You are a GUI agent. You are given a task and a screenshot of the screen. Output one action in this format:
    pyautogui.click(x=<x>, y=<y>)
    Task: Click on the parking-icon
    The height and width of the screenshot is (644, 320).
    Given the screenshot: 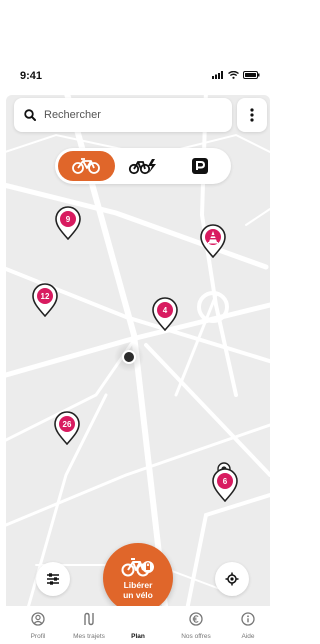 What is the action you would take?
    pyautogui.click(x=199, y=166)
    